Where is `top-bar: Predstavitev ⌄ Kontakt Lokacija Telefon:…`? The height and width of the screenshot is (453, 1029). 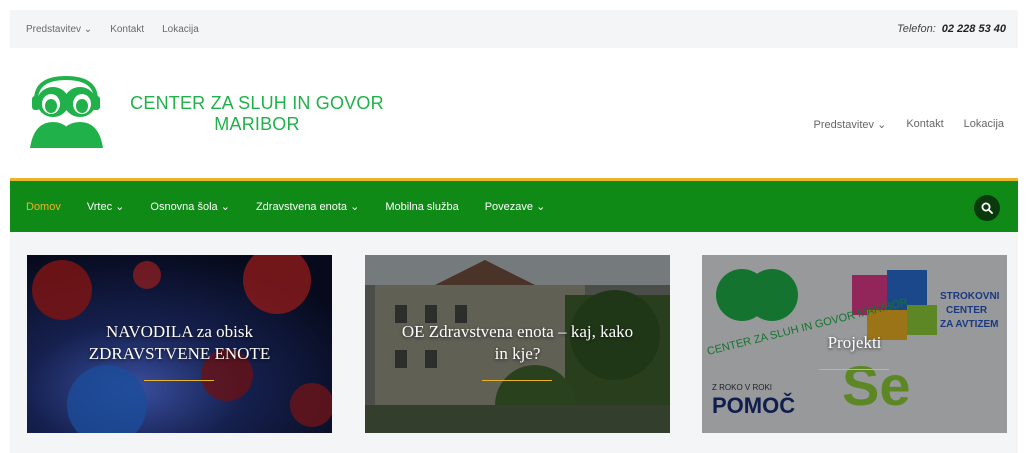
top-bar: Predstavitev ⌄ Kontakt Lokacija Telefon:… is located at coordinates (514, 29).